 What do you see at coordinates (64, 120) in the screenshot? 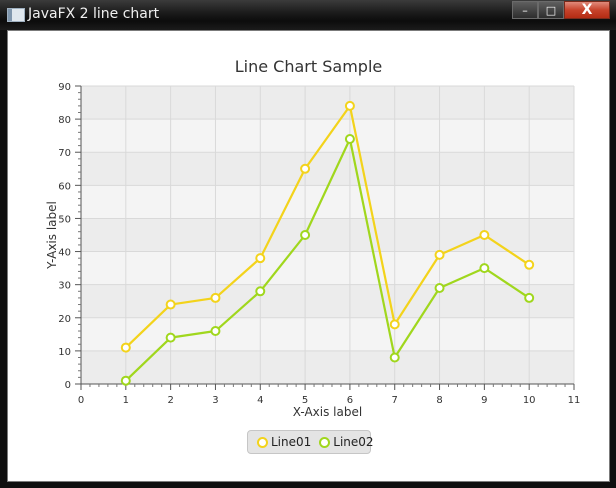
I see `y-tick-label: 80` at bounding box center [64, 120].